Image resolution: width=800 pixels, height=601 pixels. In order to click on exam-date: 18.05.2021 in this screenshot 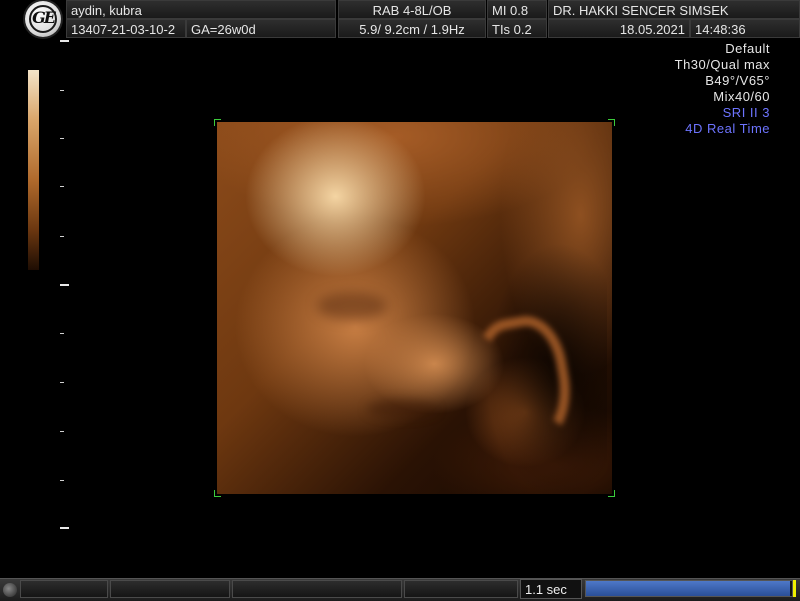, I will do `click(619, 28)`.